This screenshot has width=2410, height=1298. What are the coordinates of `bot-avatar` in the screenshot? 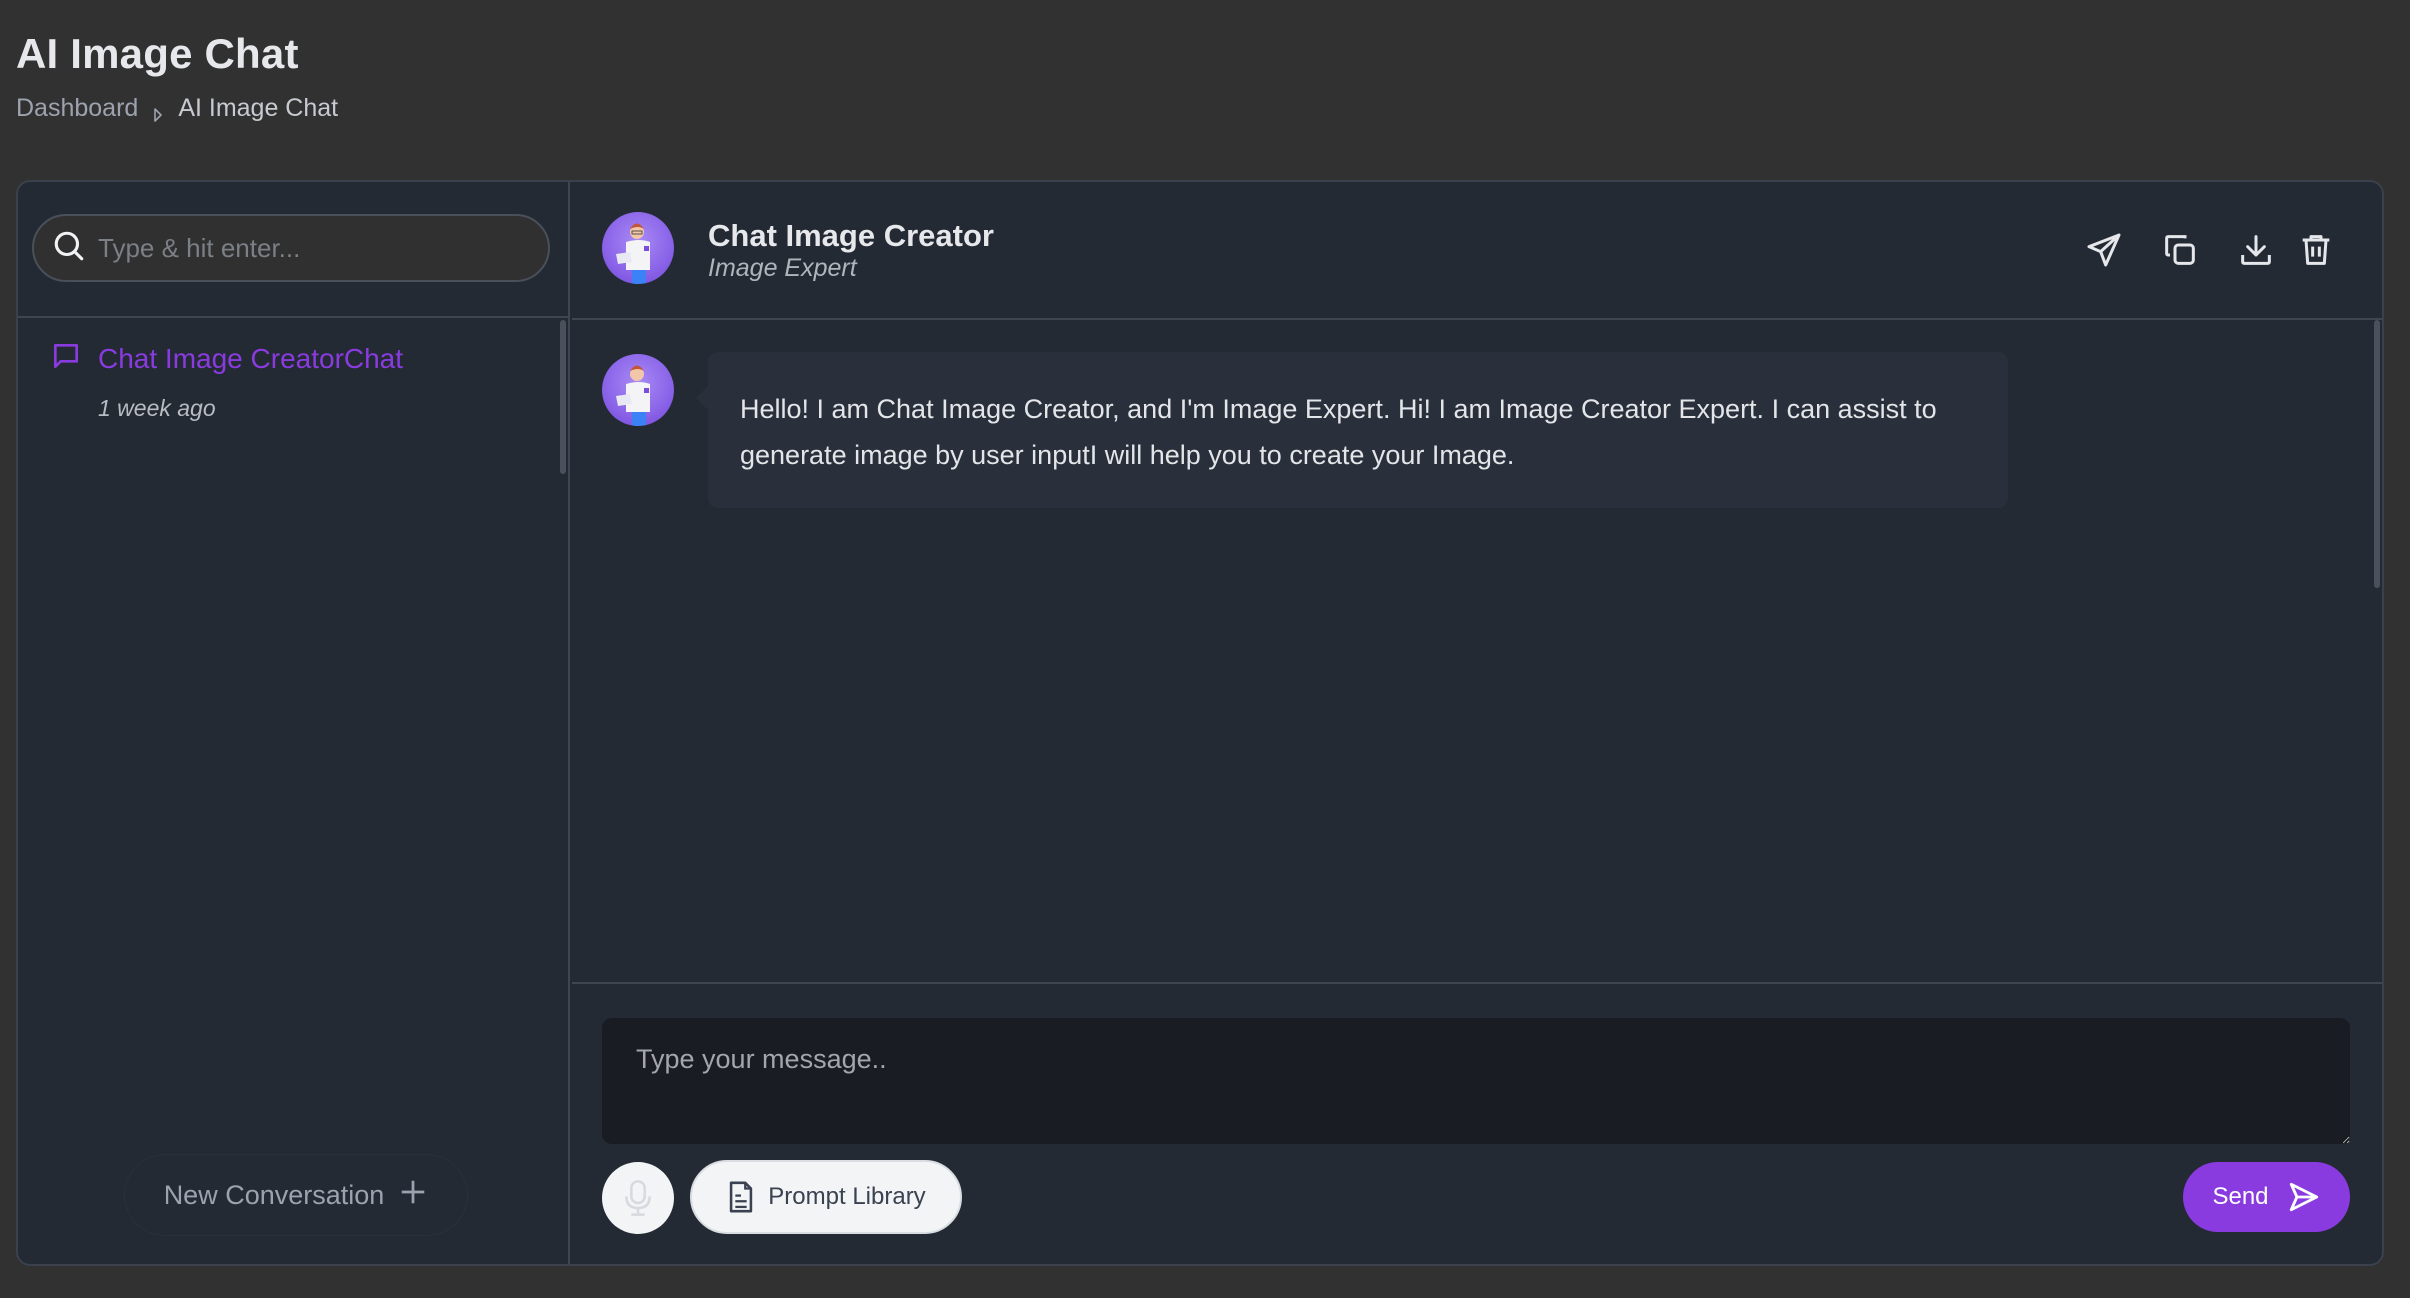 It's located at (638, 248).